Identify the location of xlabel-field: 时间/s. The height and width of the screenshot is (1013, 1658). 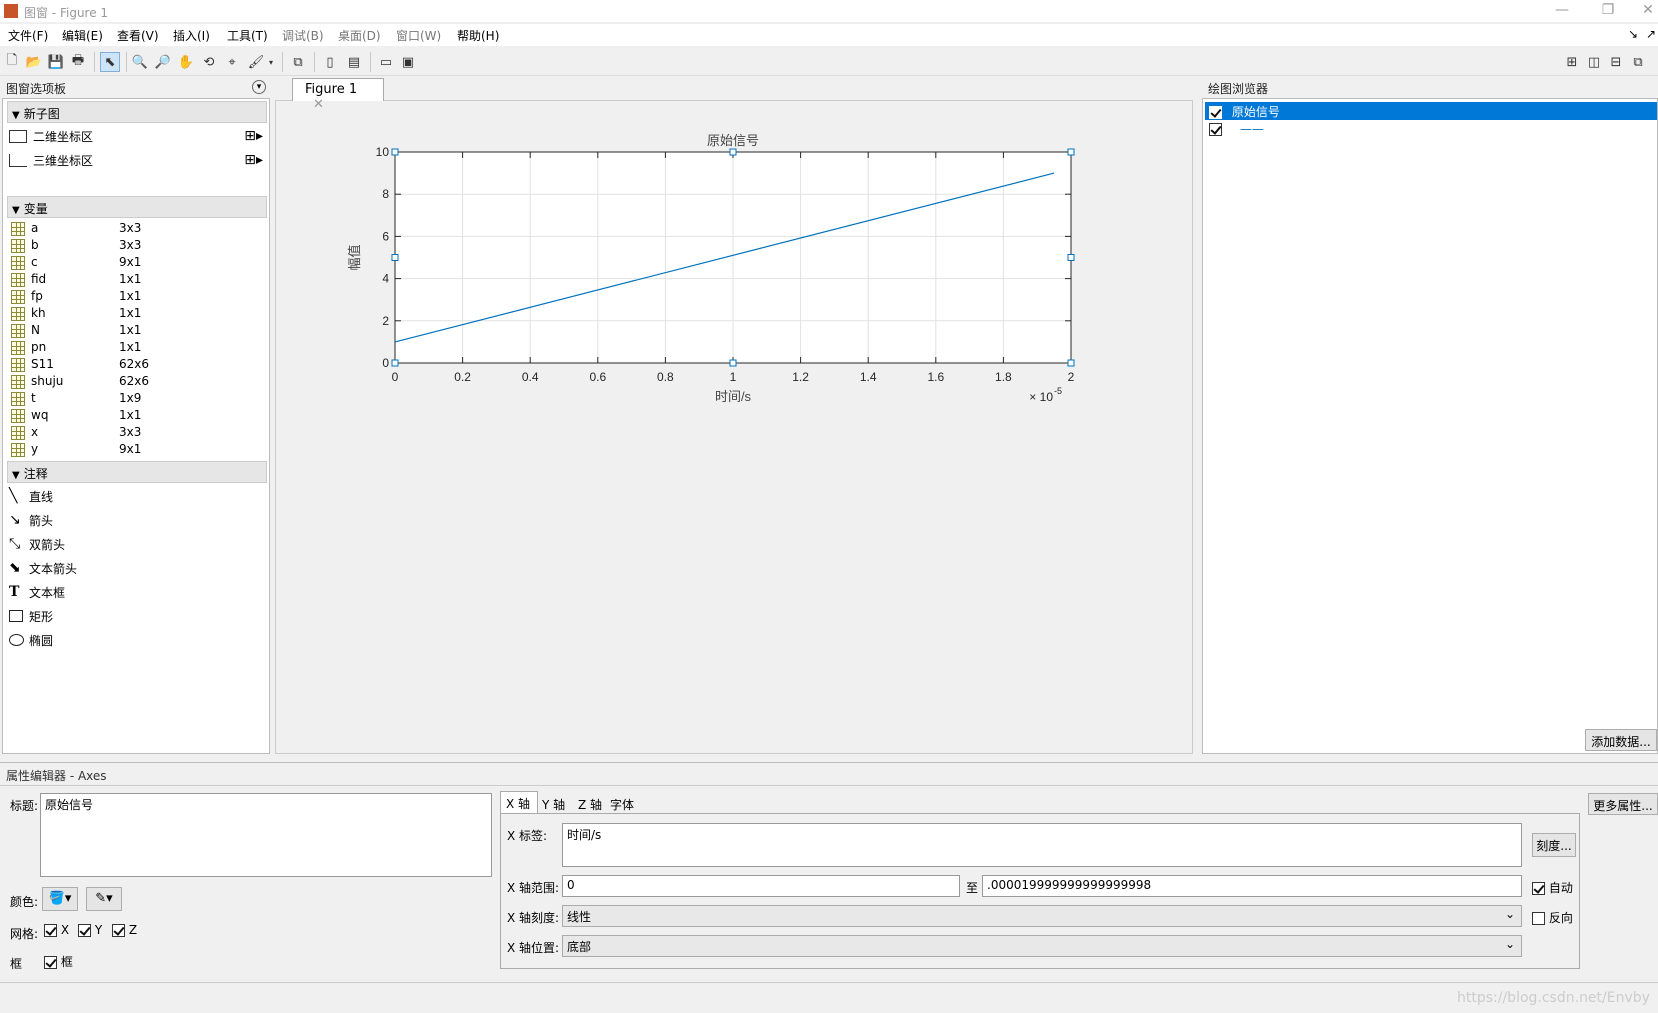
(1042, 845).